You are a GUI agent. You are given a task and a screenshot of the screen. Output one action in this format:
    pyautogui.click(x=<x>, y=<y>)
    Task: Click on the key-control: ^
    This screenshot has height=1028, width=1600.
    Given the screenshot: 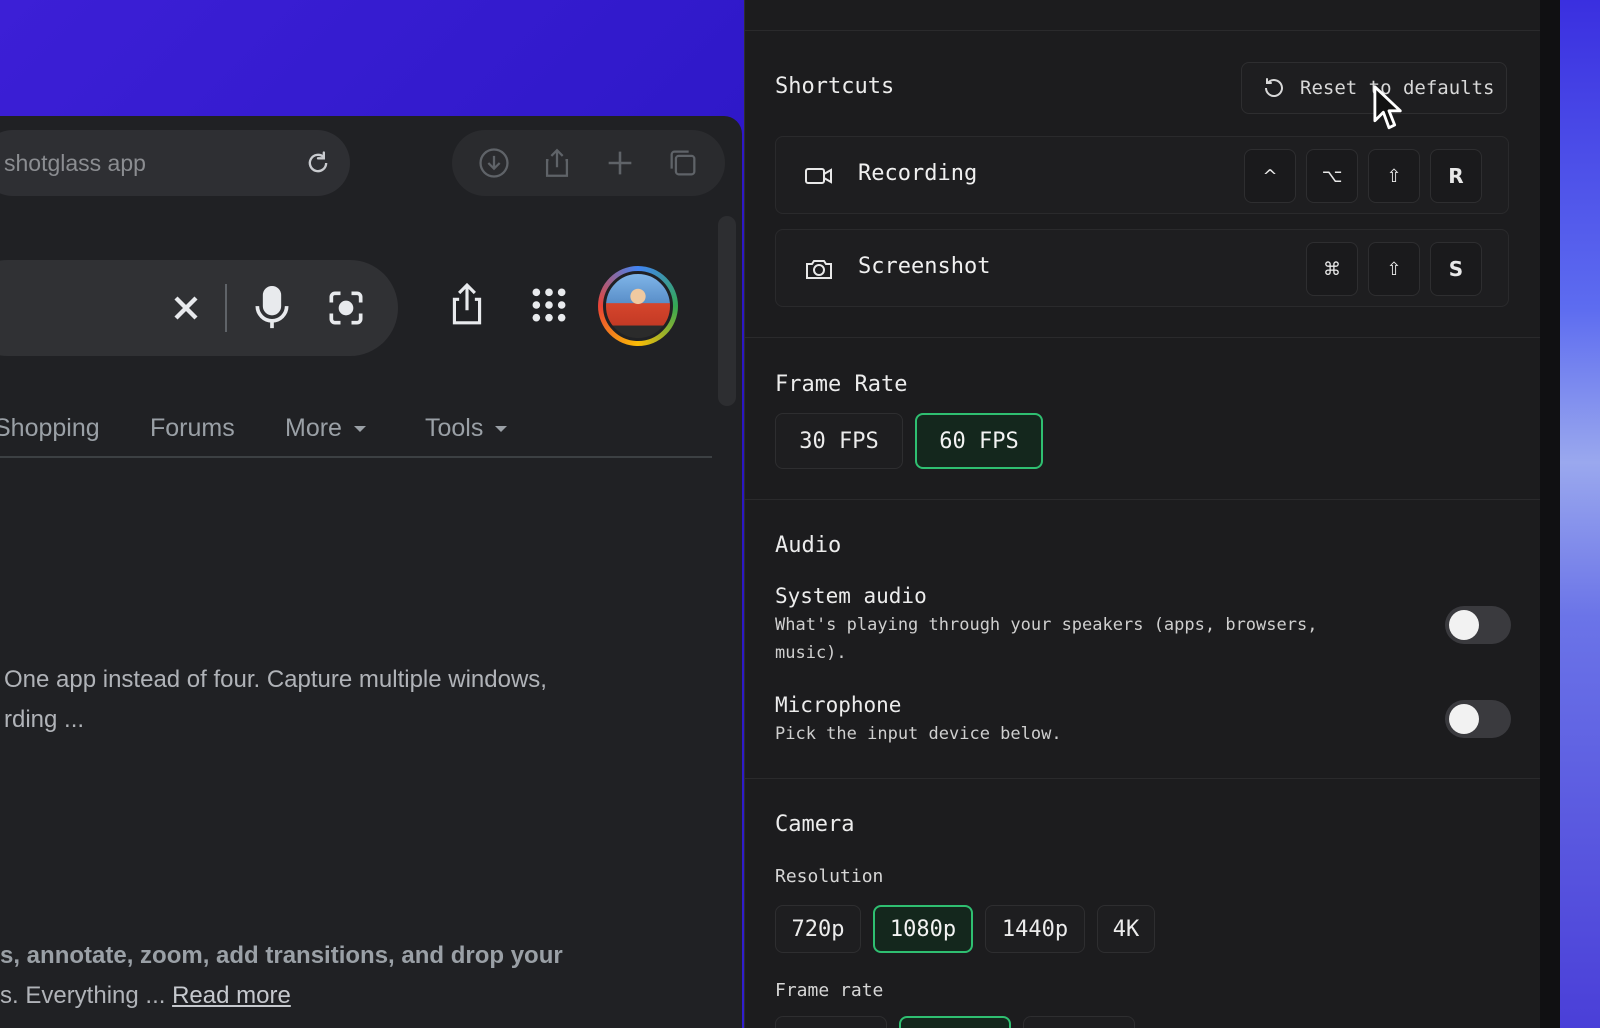 What is the action you would take?
    pyautogui.click(x=1270, y=176)
    